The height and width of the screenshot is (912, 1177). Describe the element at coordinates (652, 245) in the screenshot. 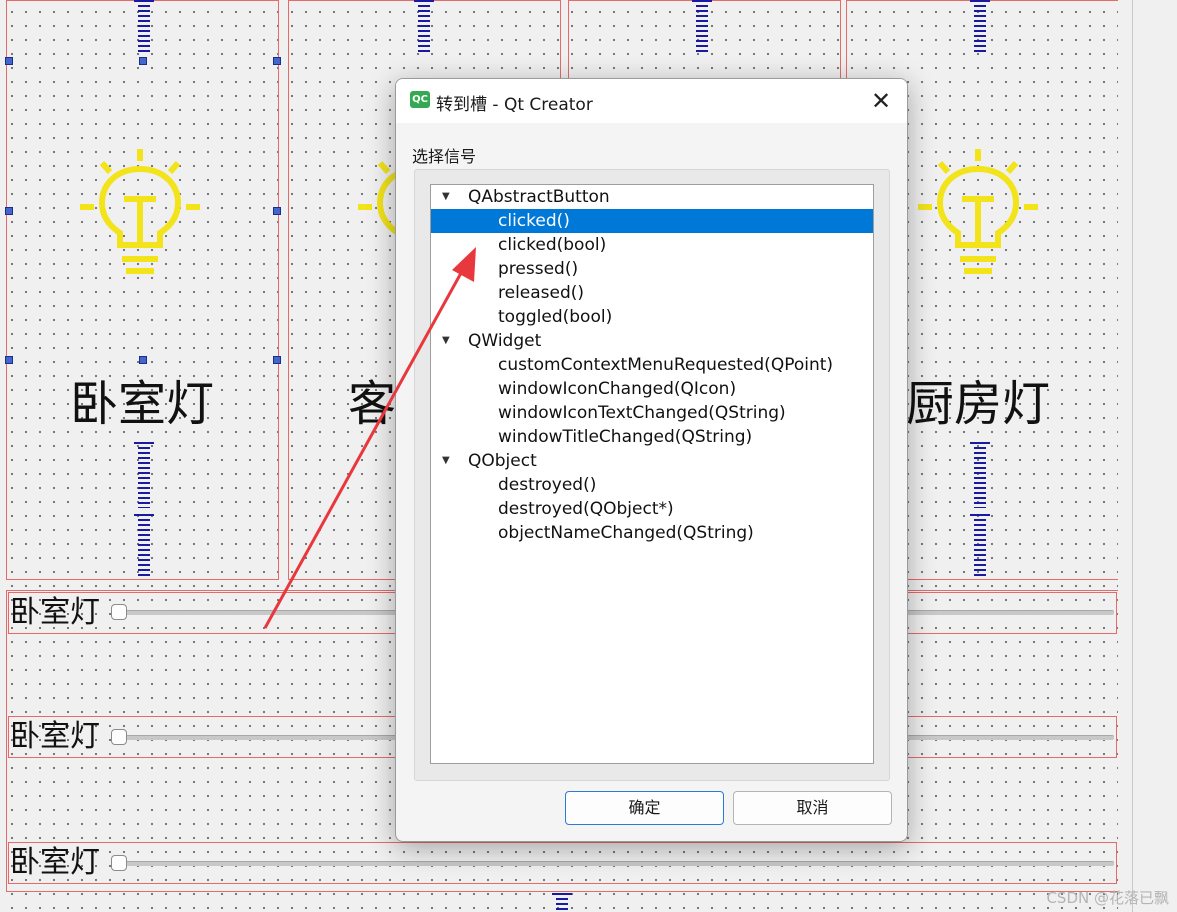

I see `tree-signal-item: clicked(bool)` at that location.